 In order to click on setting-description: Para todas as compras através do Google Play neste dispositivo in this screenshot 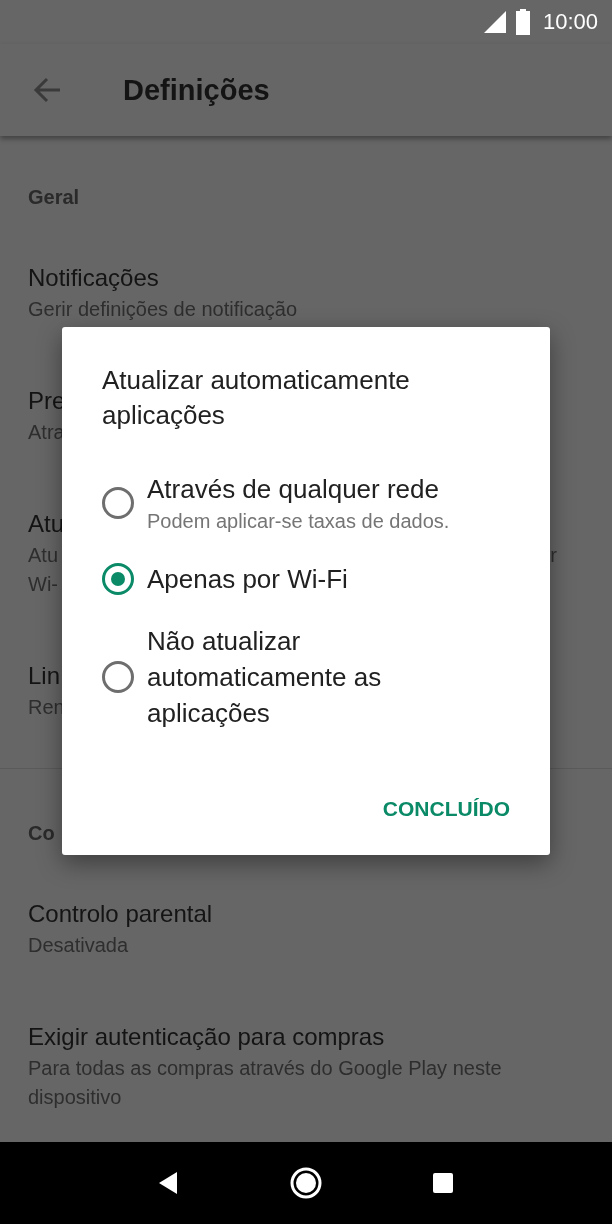, I will do `click(265, 1083)`.